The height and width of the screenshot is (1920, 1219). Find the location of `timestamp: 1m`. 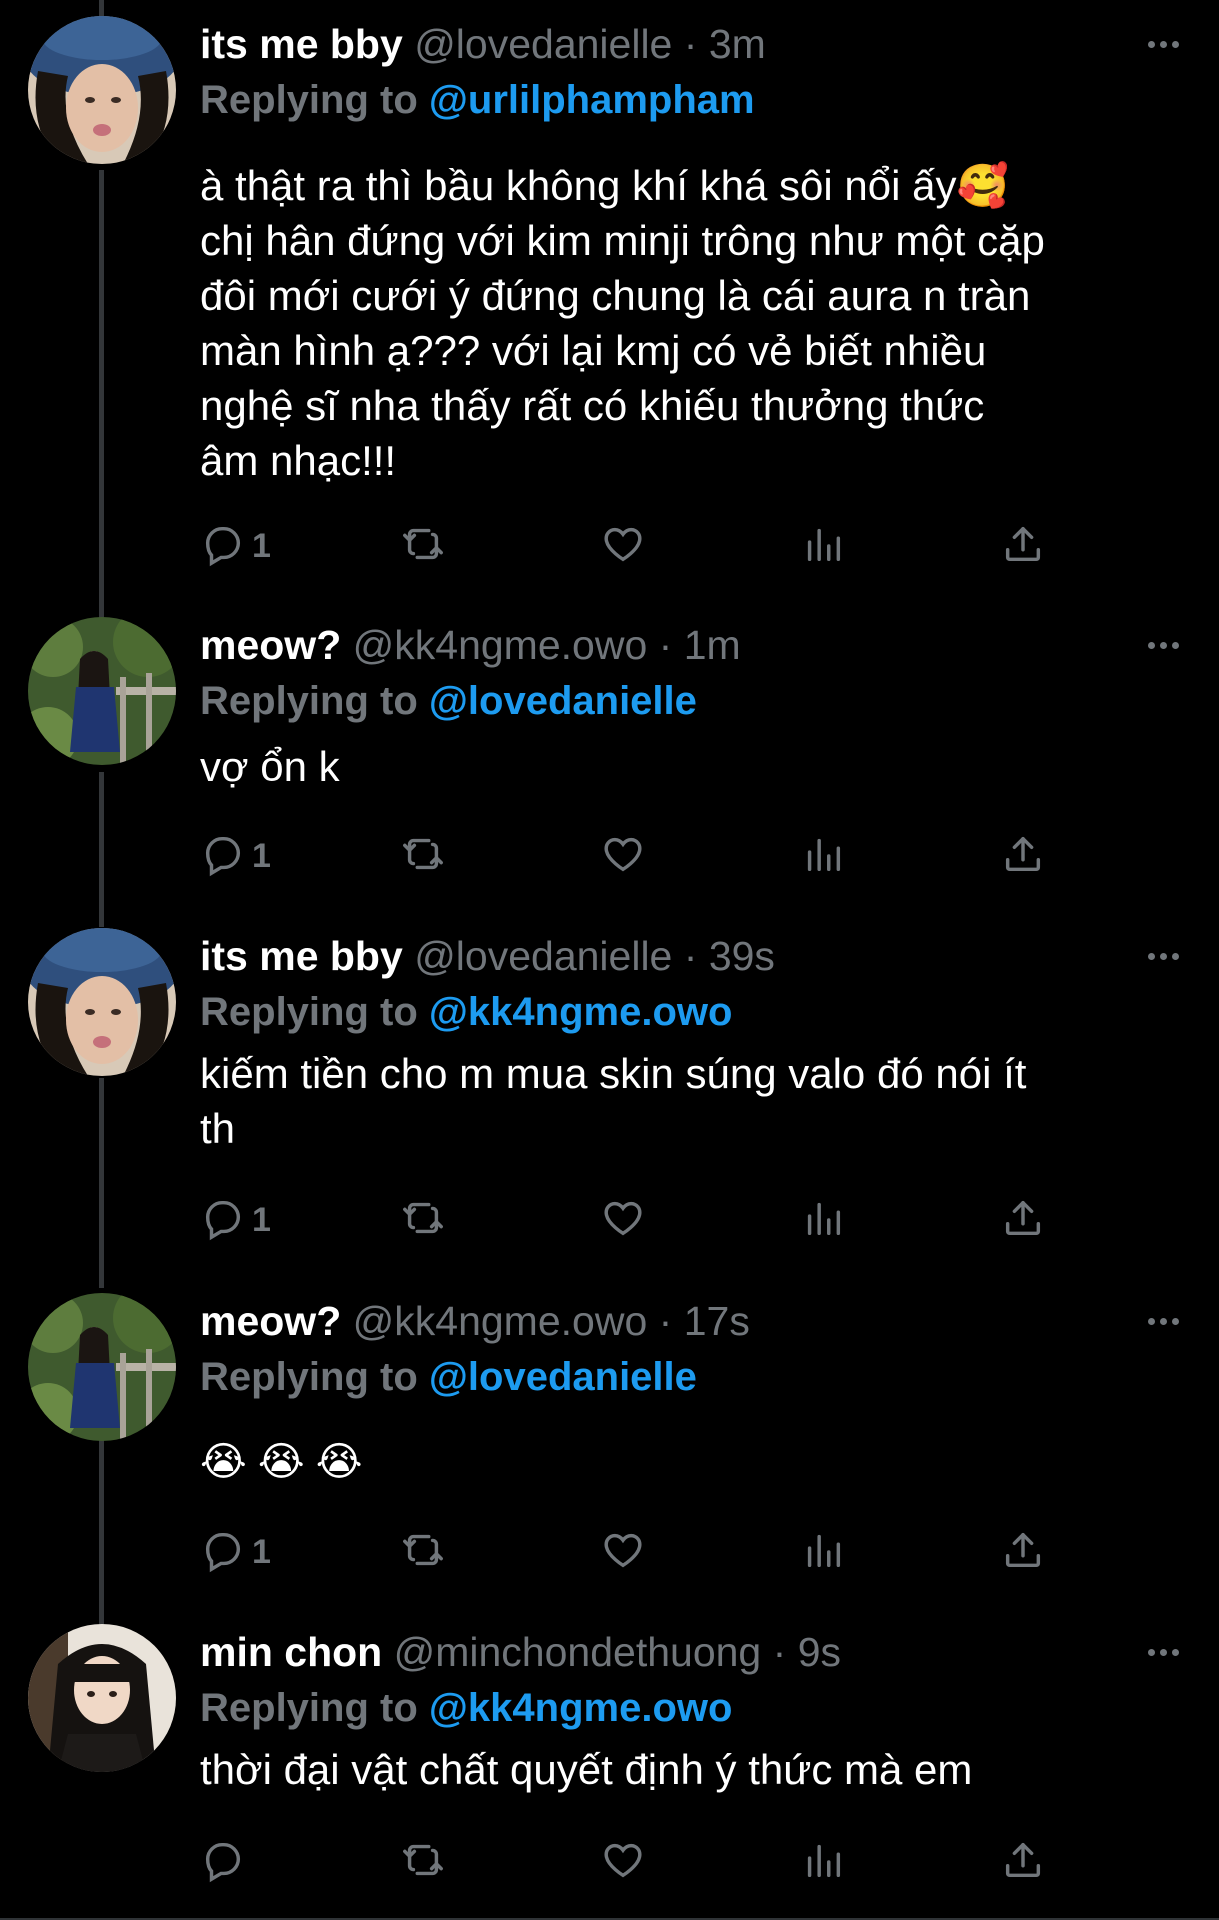

timestamp: 1m is located at coordinates (712, 645).